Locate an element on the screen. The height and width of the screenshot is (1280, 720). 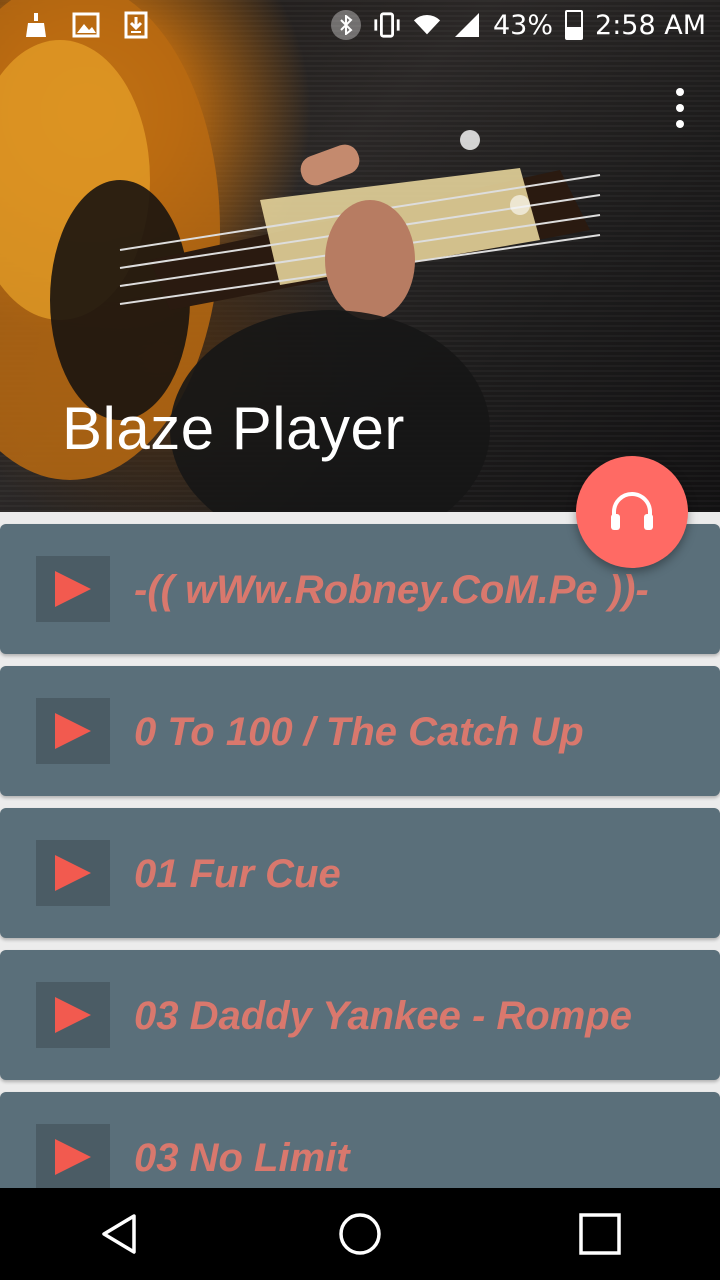
song-row: 0 To 100 / The Catch Up is located at coordinates (360, 731).